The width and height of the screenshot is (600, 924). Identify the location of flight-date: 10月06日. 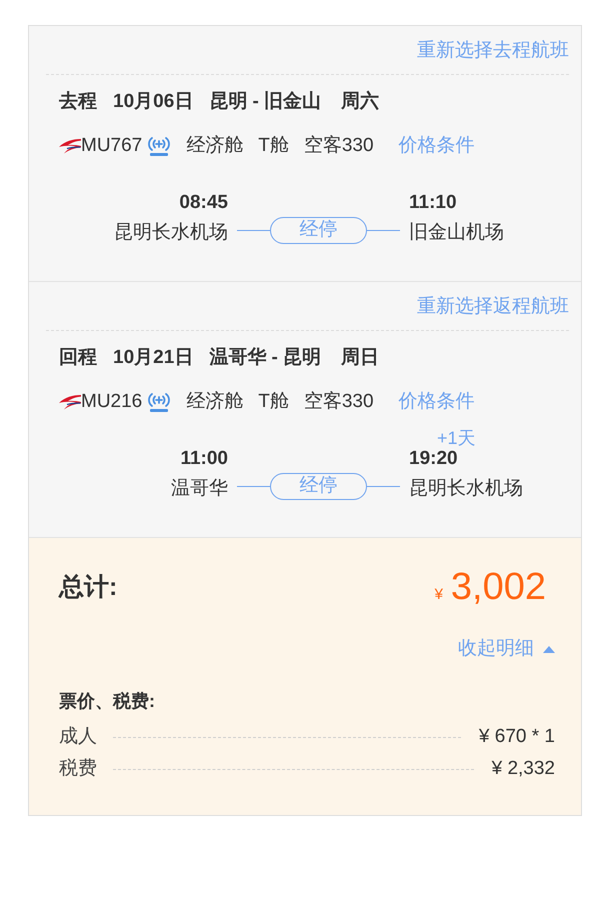
(153, 102).